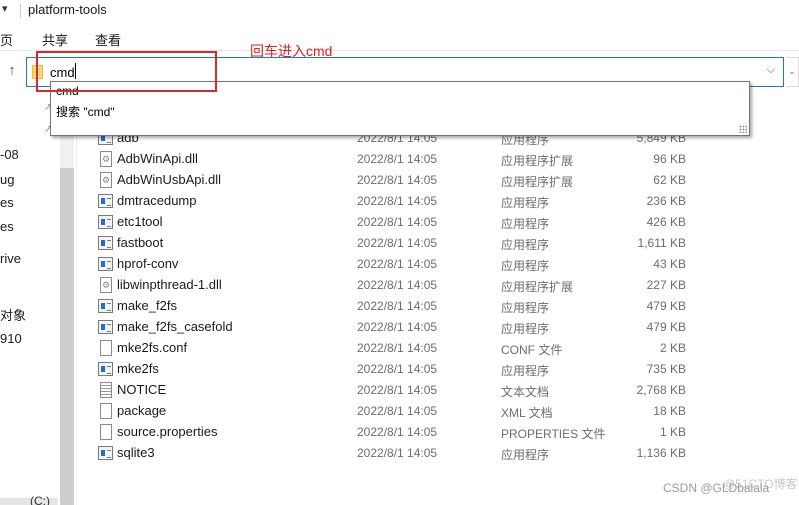 Image resolution: width=799 pixels, height=505 pixels. What do you see at coordinates (55, 39) in the screenshot?
I see `tab-share: 共享` at bounding box center [55, 39].